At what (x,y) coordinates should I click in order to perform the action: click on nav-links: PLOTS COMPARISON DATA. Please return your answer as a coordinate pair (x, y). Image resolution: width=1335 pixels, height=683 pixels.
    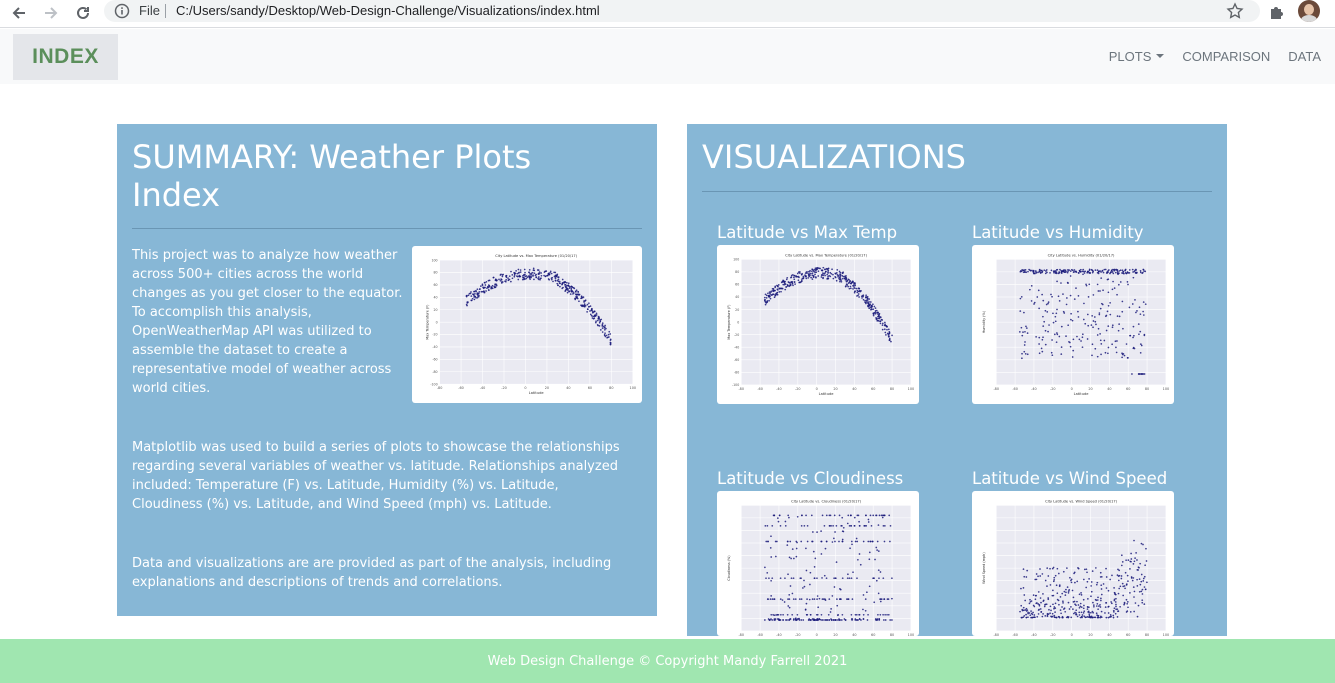
    Looking at the image, I should click on (1215, 56).